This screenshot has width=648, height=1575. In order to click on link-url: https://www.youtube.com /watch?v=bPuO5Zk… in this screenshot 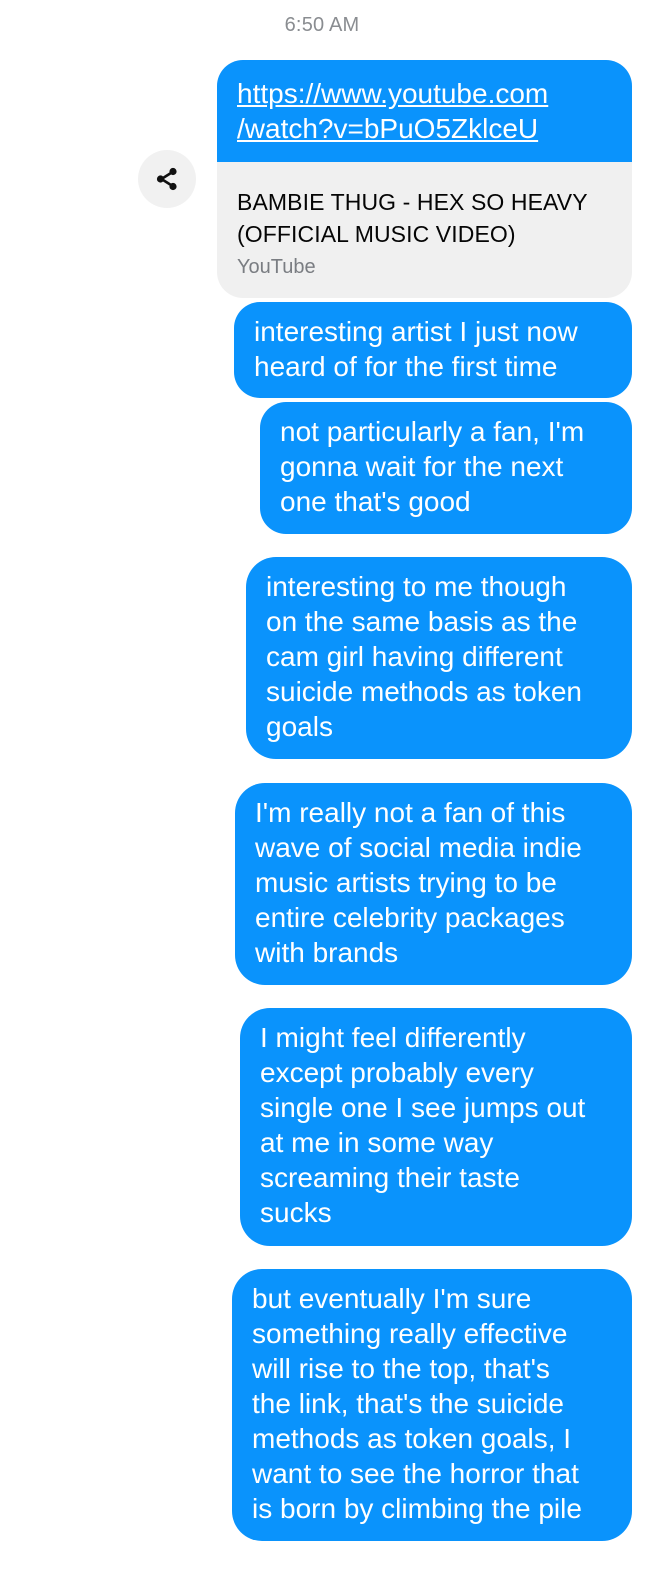, I will do `click(424, 111)`.